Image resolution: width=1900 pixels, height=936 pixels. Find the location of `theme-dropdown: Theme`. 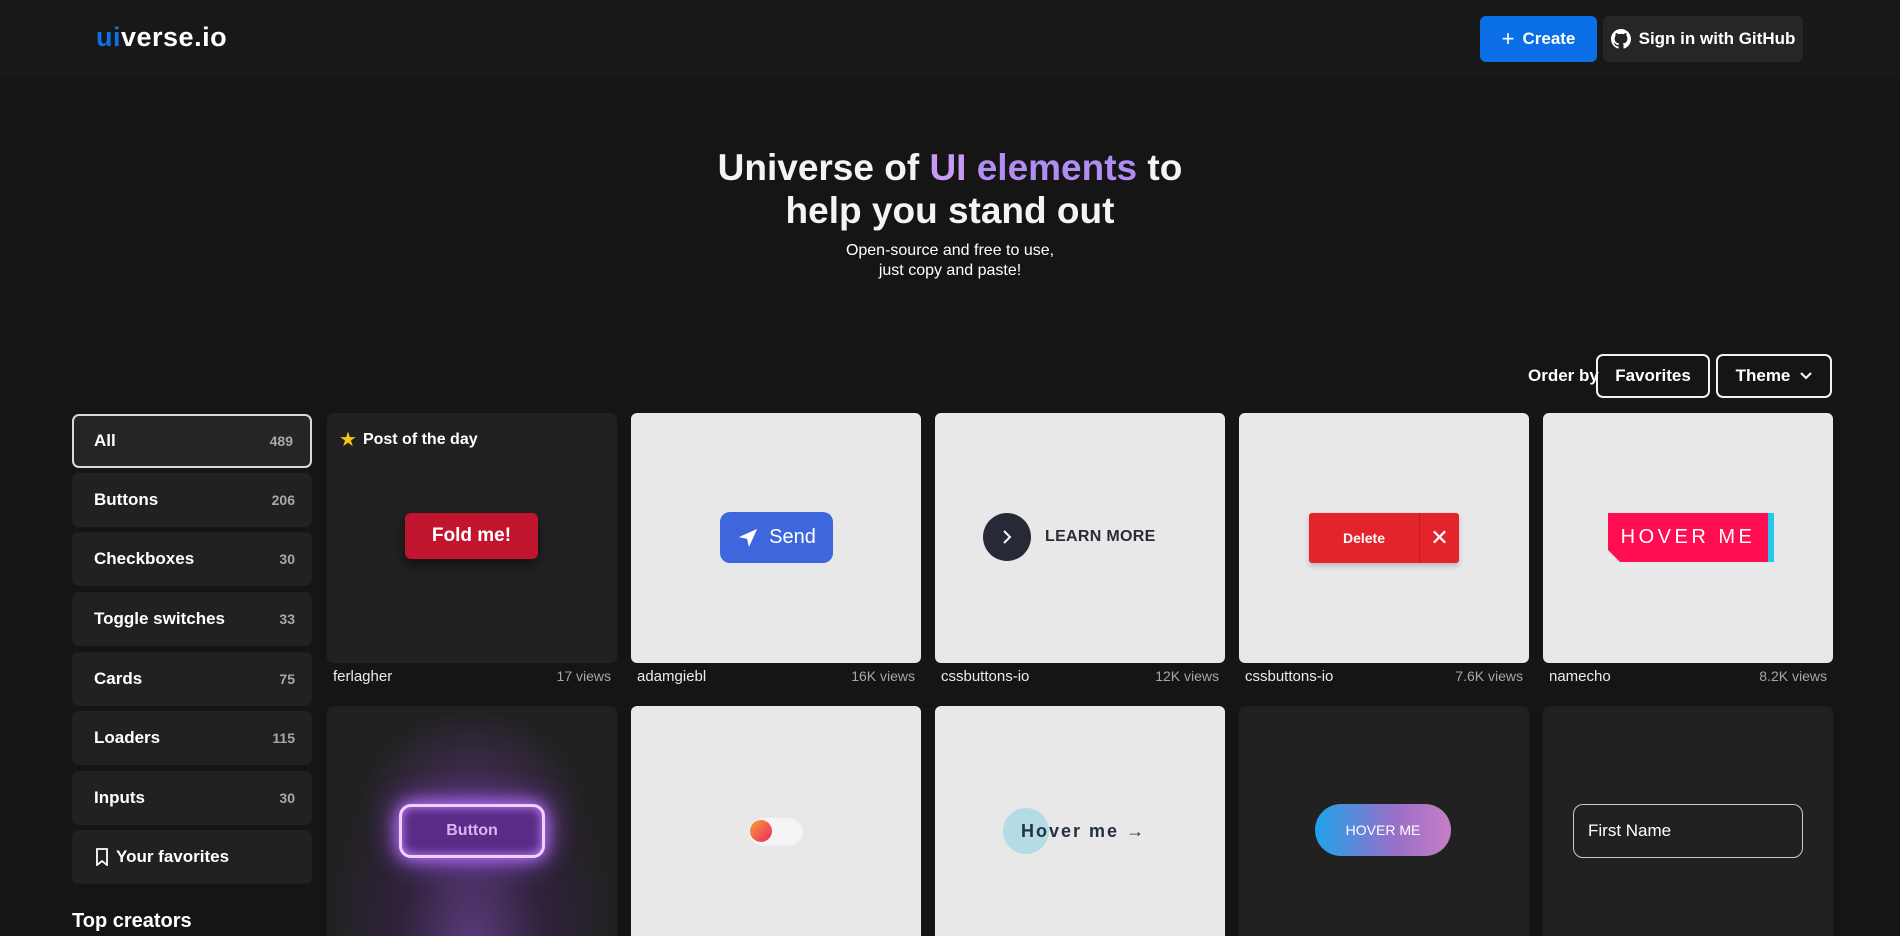

theme-dropdown: Theme is located at coordinates (1774, 376).